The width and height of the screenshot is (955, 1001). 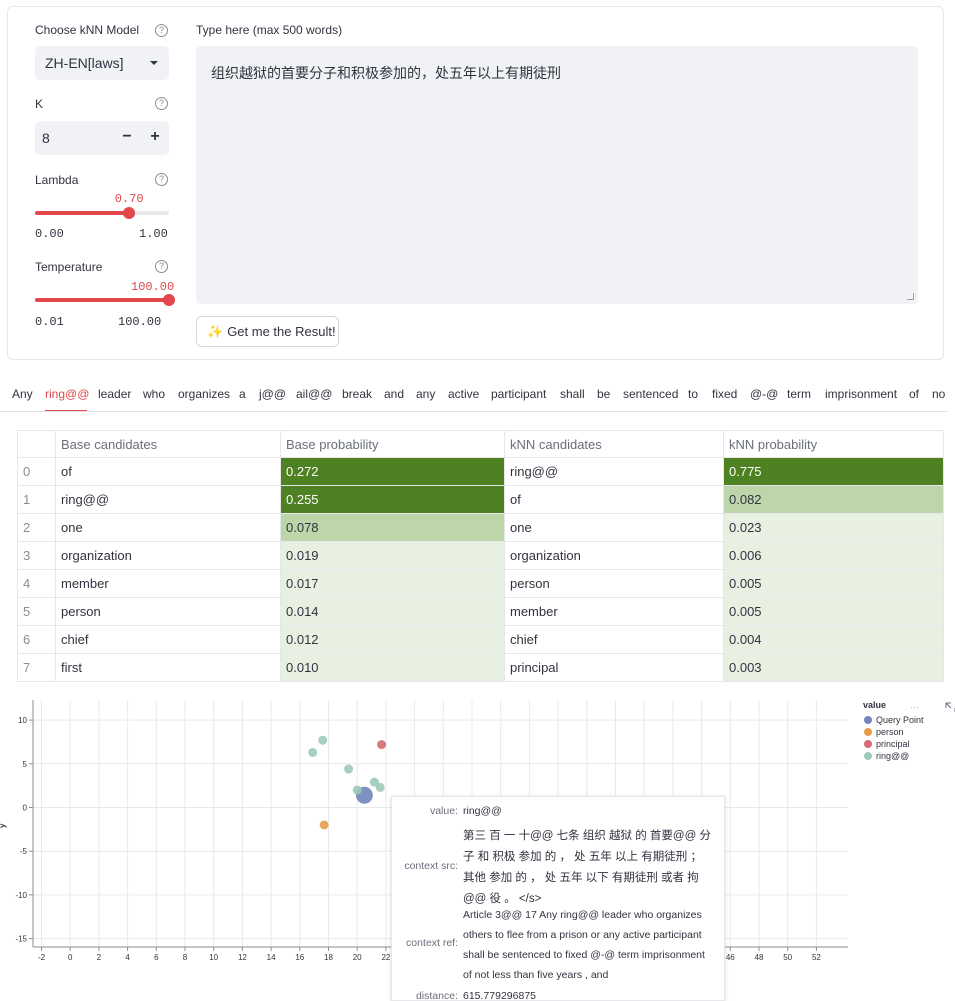 What do you see at coordinates (168, 444) in the screenshot?
I see `column-header: Base candidates` at bounding box center [168, 444].